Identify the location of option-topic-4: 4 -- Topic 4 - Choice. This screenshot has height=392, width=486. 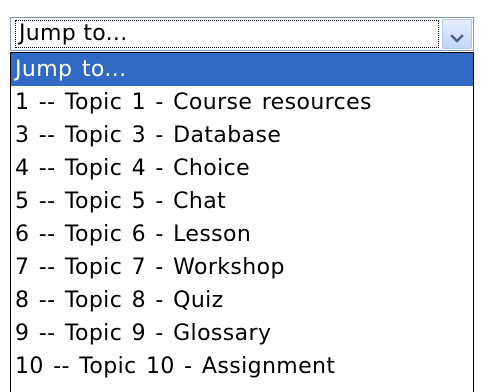
(242, 168).